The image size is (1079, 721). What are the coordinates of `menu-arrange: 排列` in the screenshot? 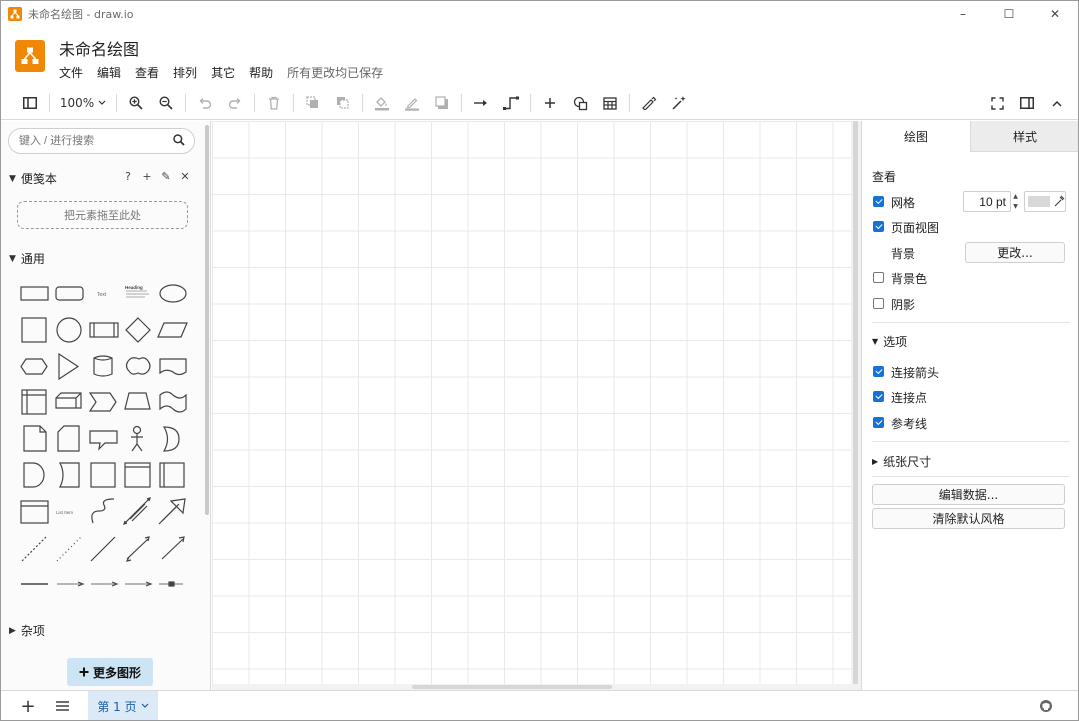 It's located at (185, 72).